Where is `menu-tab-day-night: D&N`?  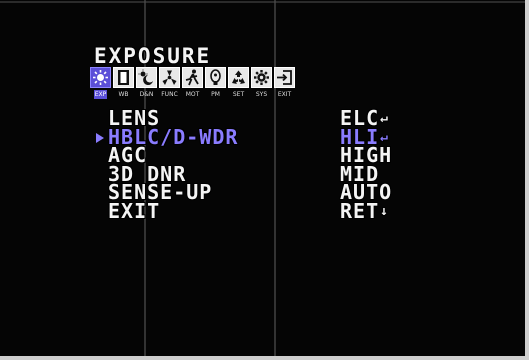
menu-tab-day-night: D&N is located at coordinates (146, 85).